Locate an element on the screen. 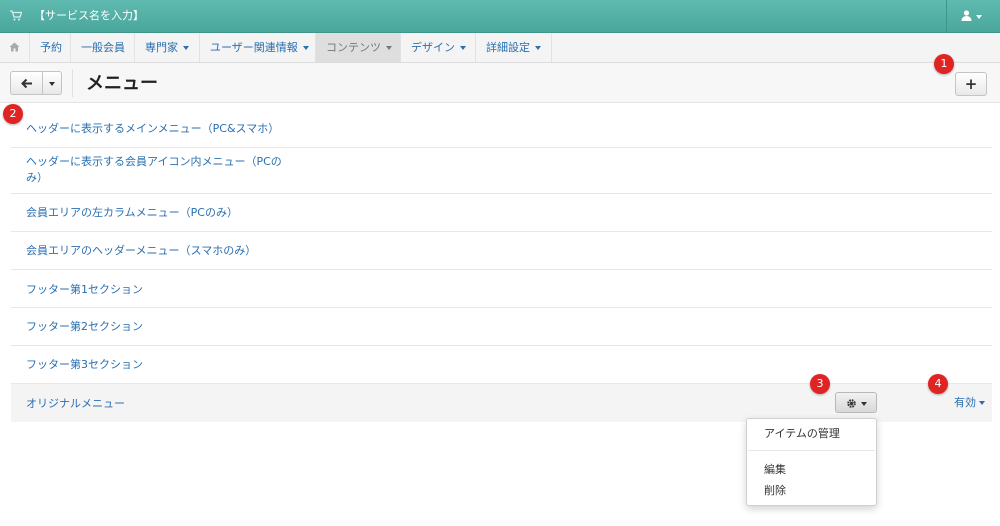  nav-item-design: デザイン is located at coordinates (438, 47).